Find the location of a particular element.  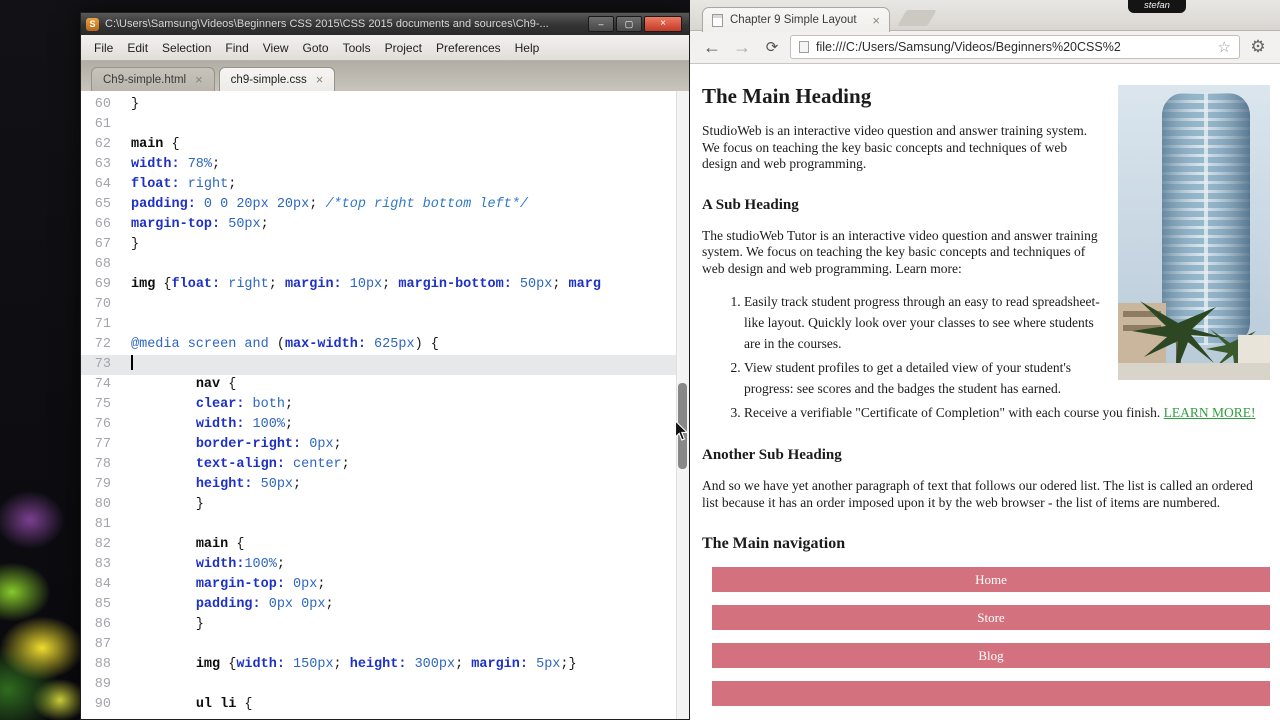

line-number: 82 is located at coordinates (102, 544).